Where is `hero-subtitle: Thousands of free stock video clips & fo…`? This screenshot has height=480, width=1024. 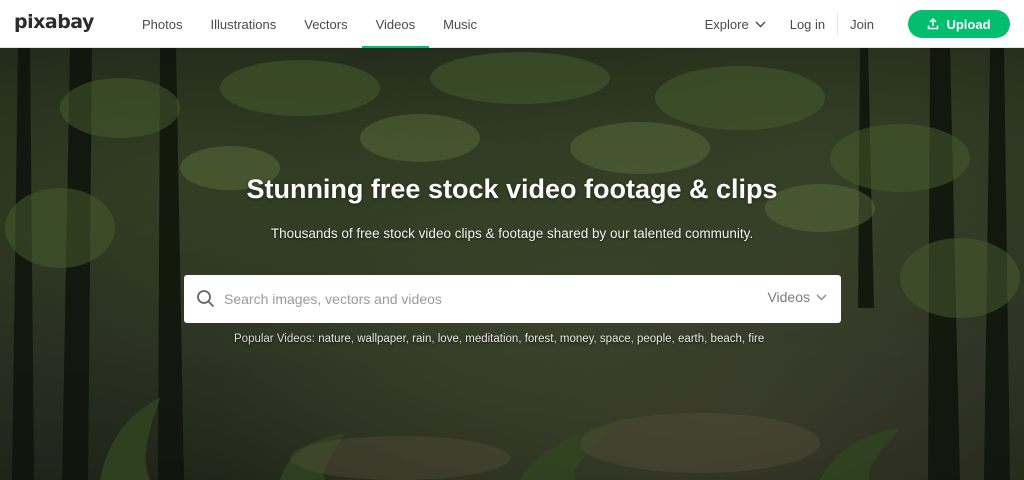 hero-subtitle: Thousands of free stock video clips & fo… is located at coordinates (512, 233).